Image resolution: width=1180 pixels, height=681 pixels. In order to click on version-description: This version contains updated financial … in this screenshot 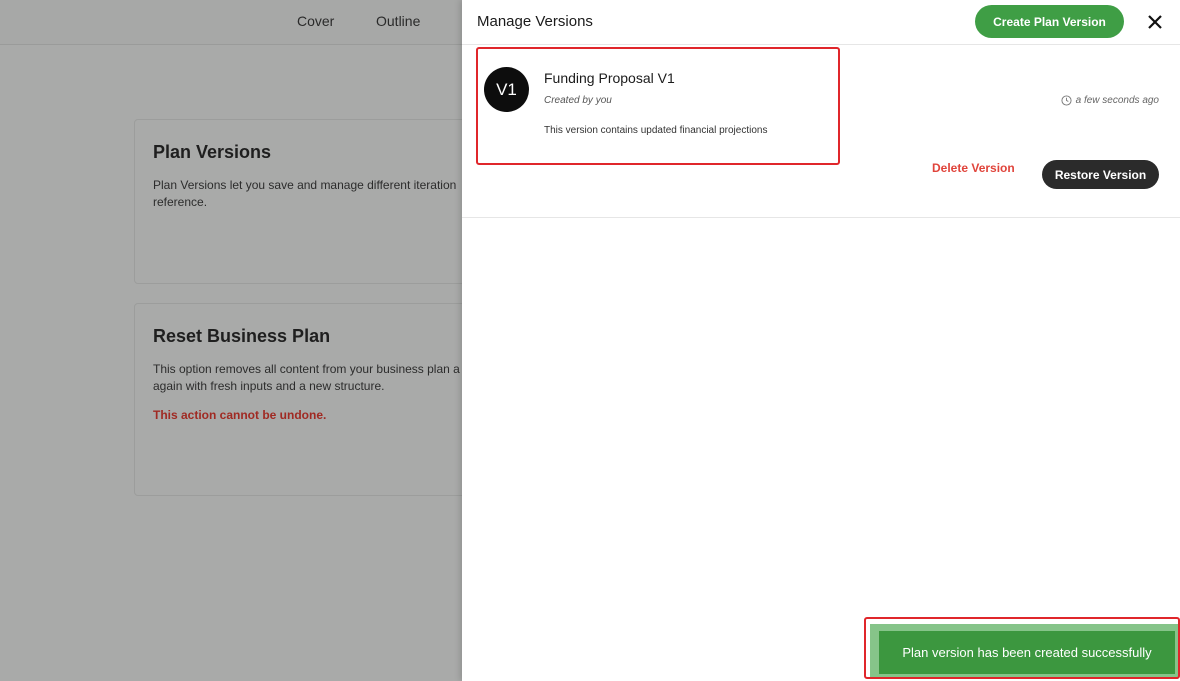, I will do `click(656, 130)`.